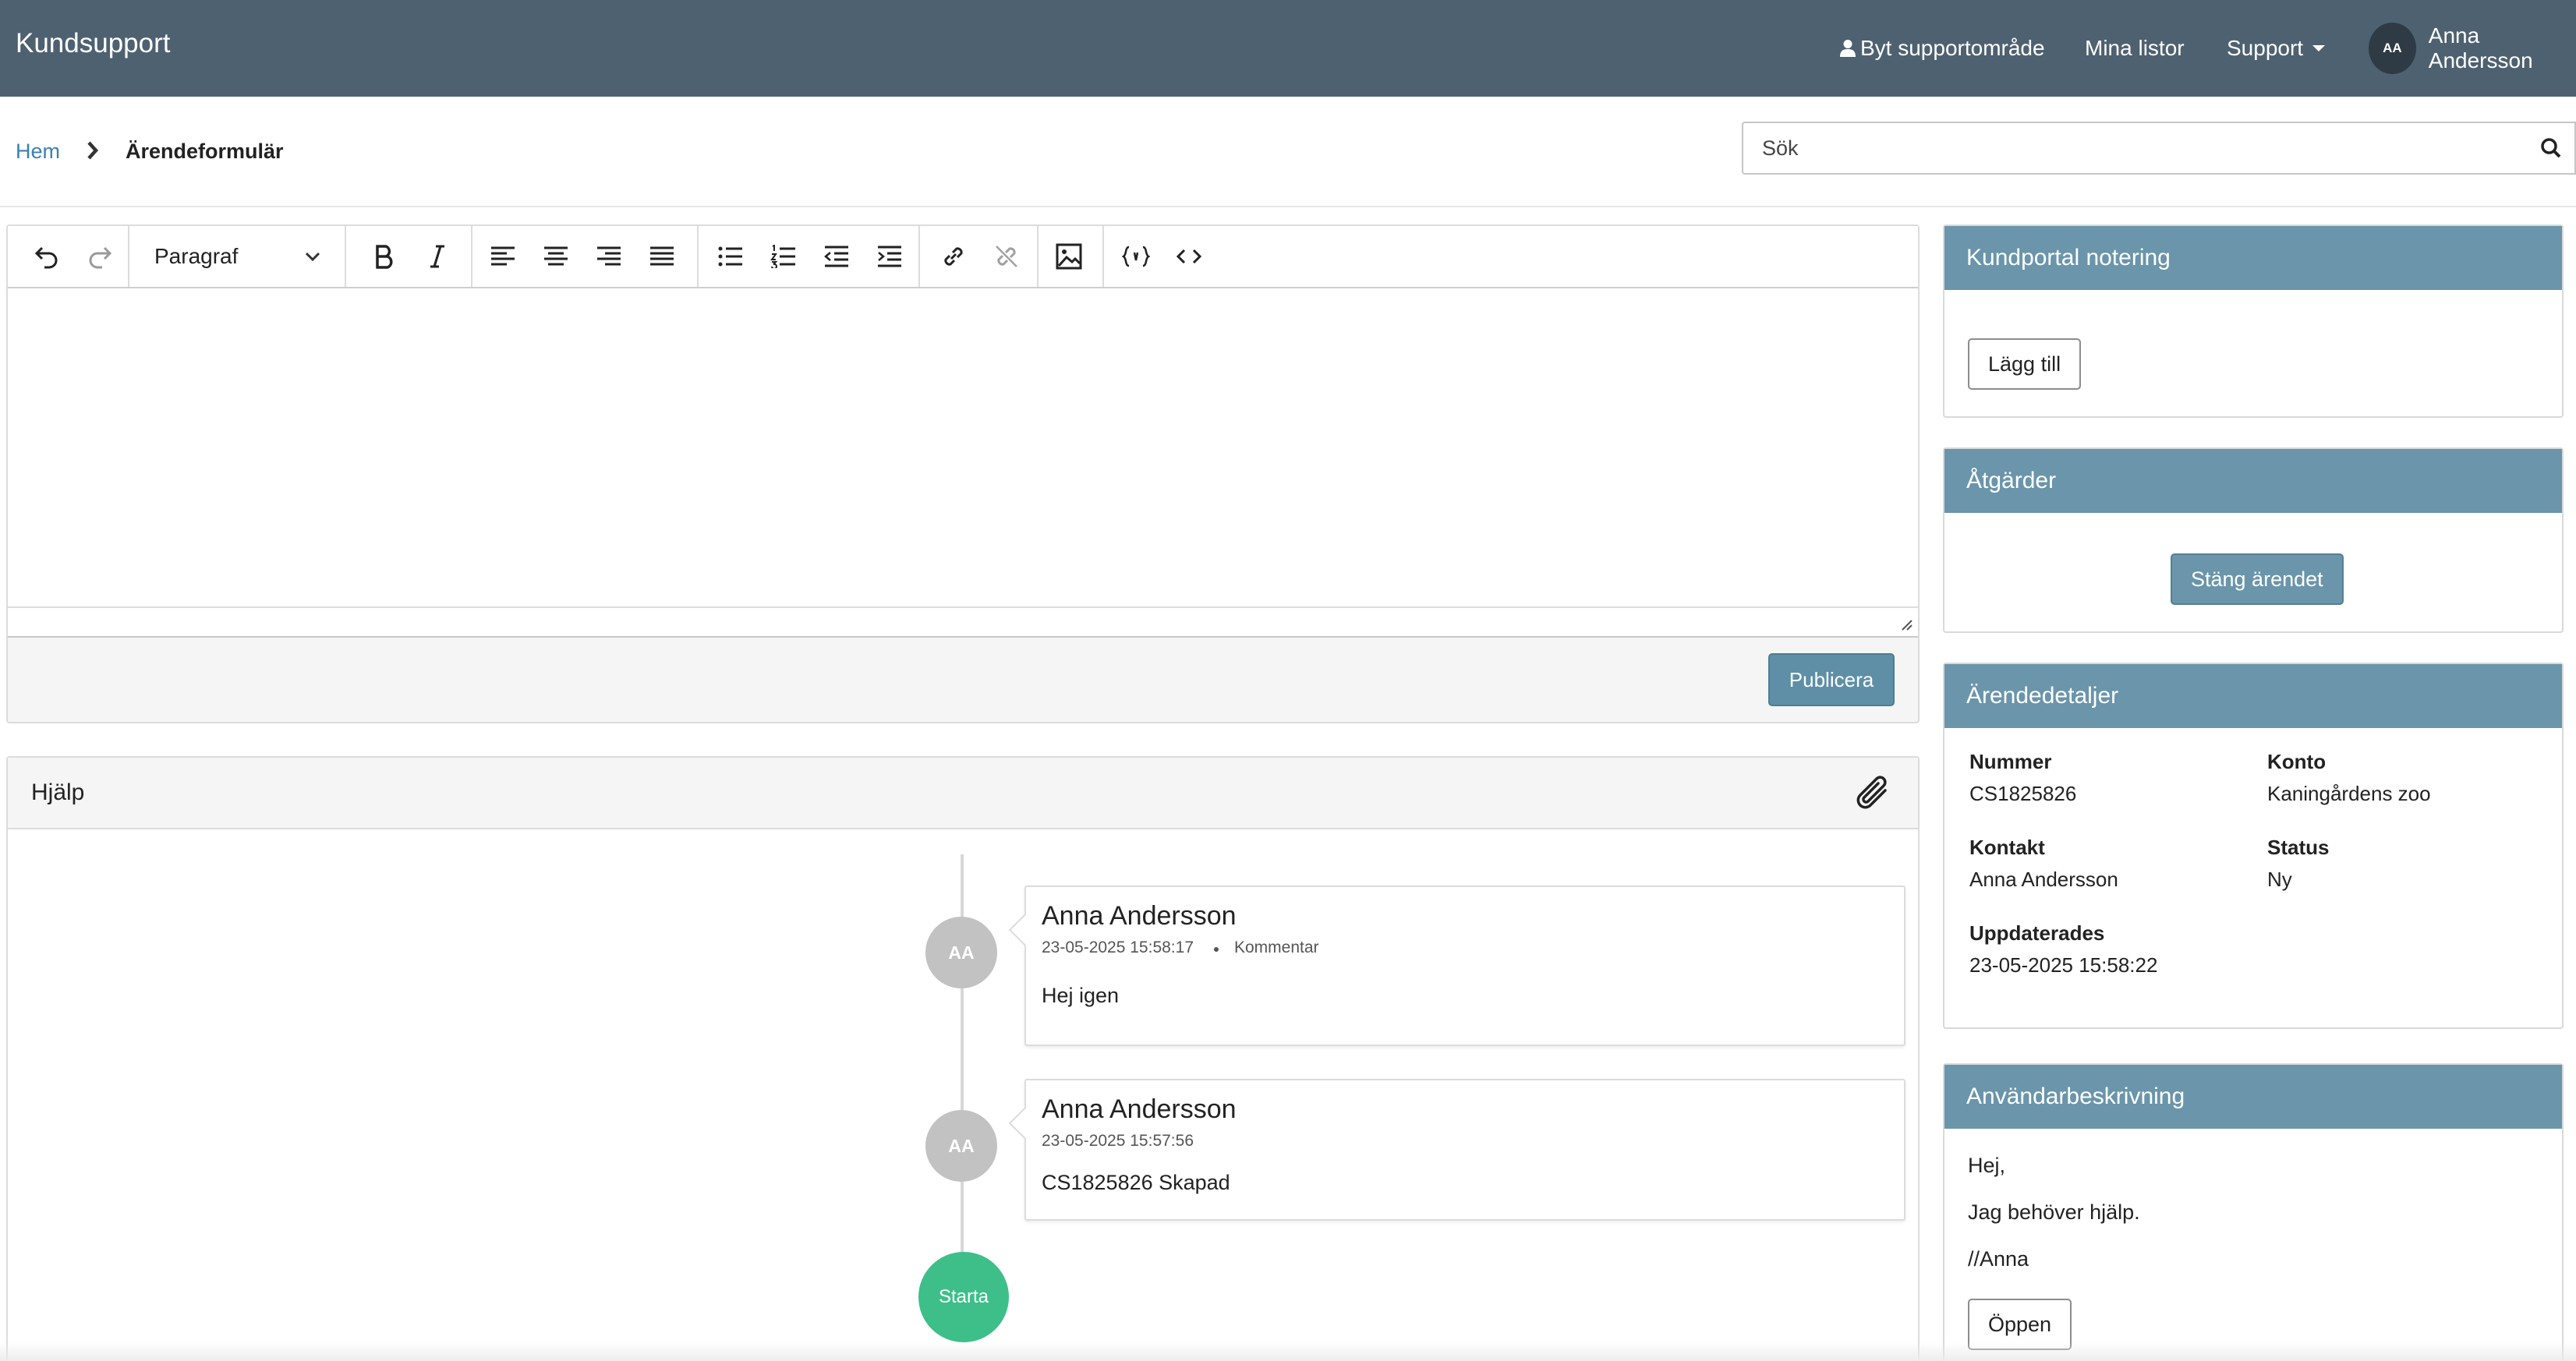 The image size is (2576, 1361). I want to click on code-sample-button, so click(1136, 256).